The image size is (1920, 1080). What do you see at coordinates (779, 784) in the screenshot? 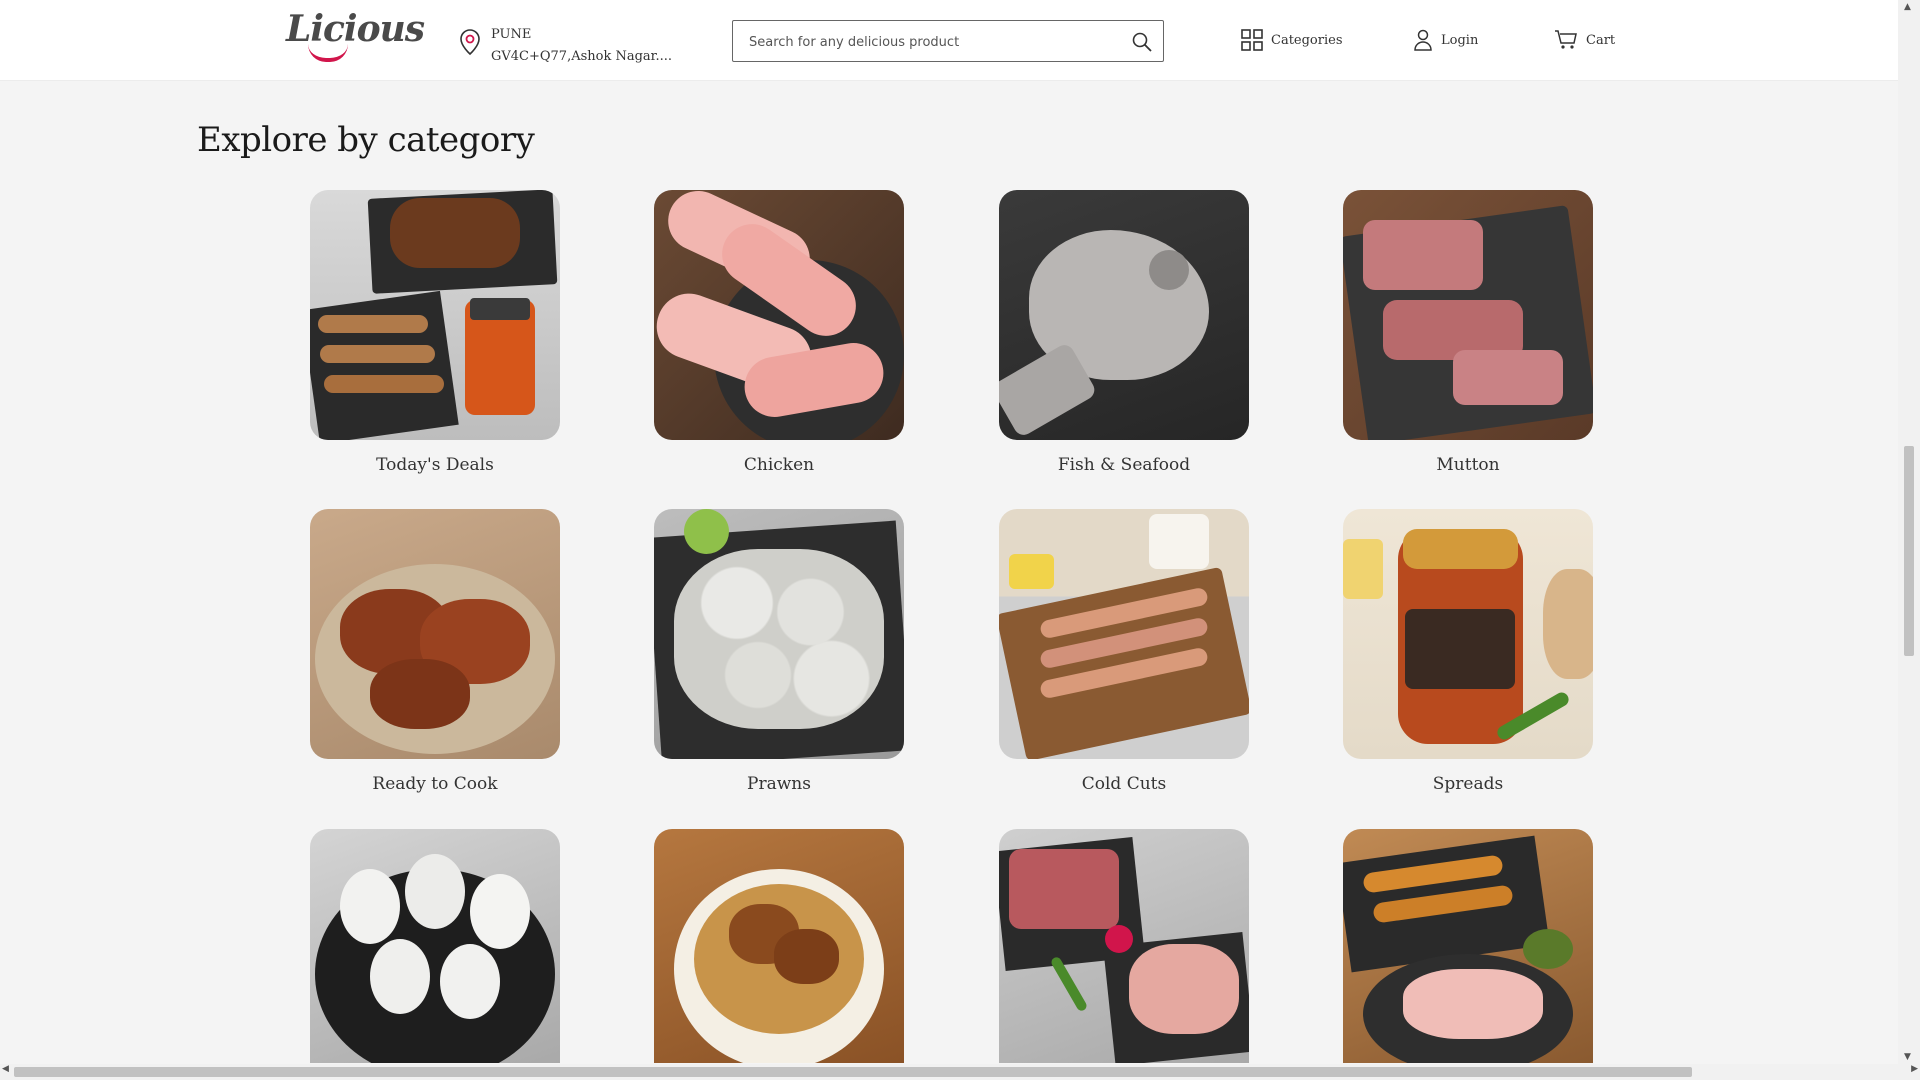
I see `category-label: Prawns` at bounding box center [779, 784].